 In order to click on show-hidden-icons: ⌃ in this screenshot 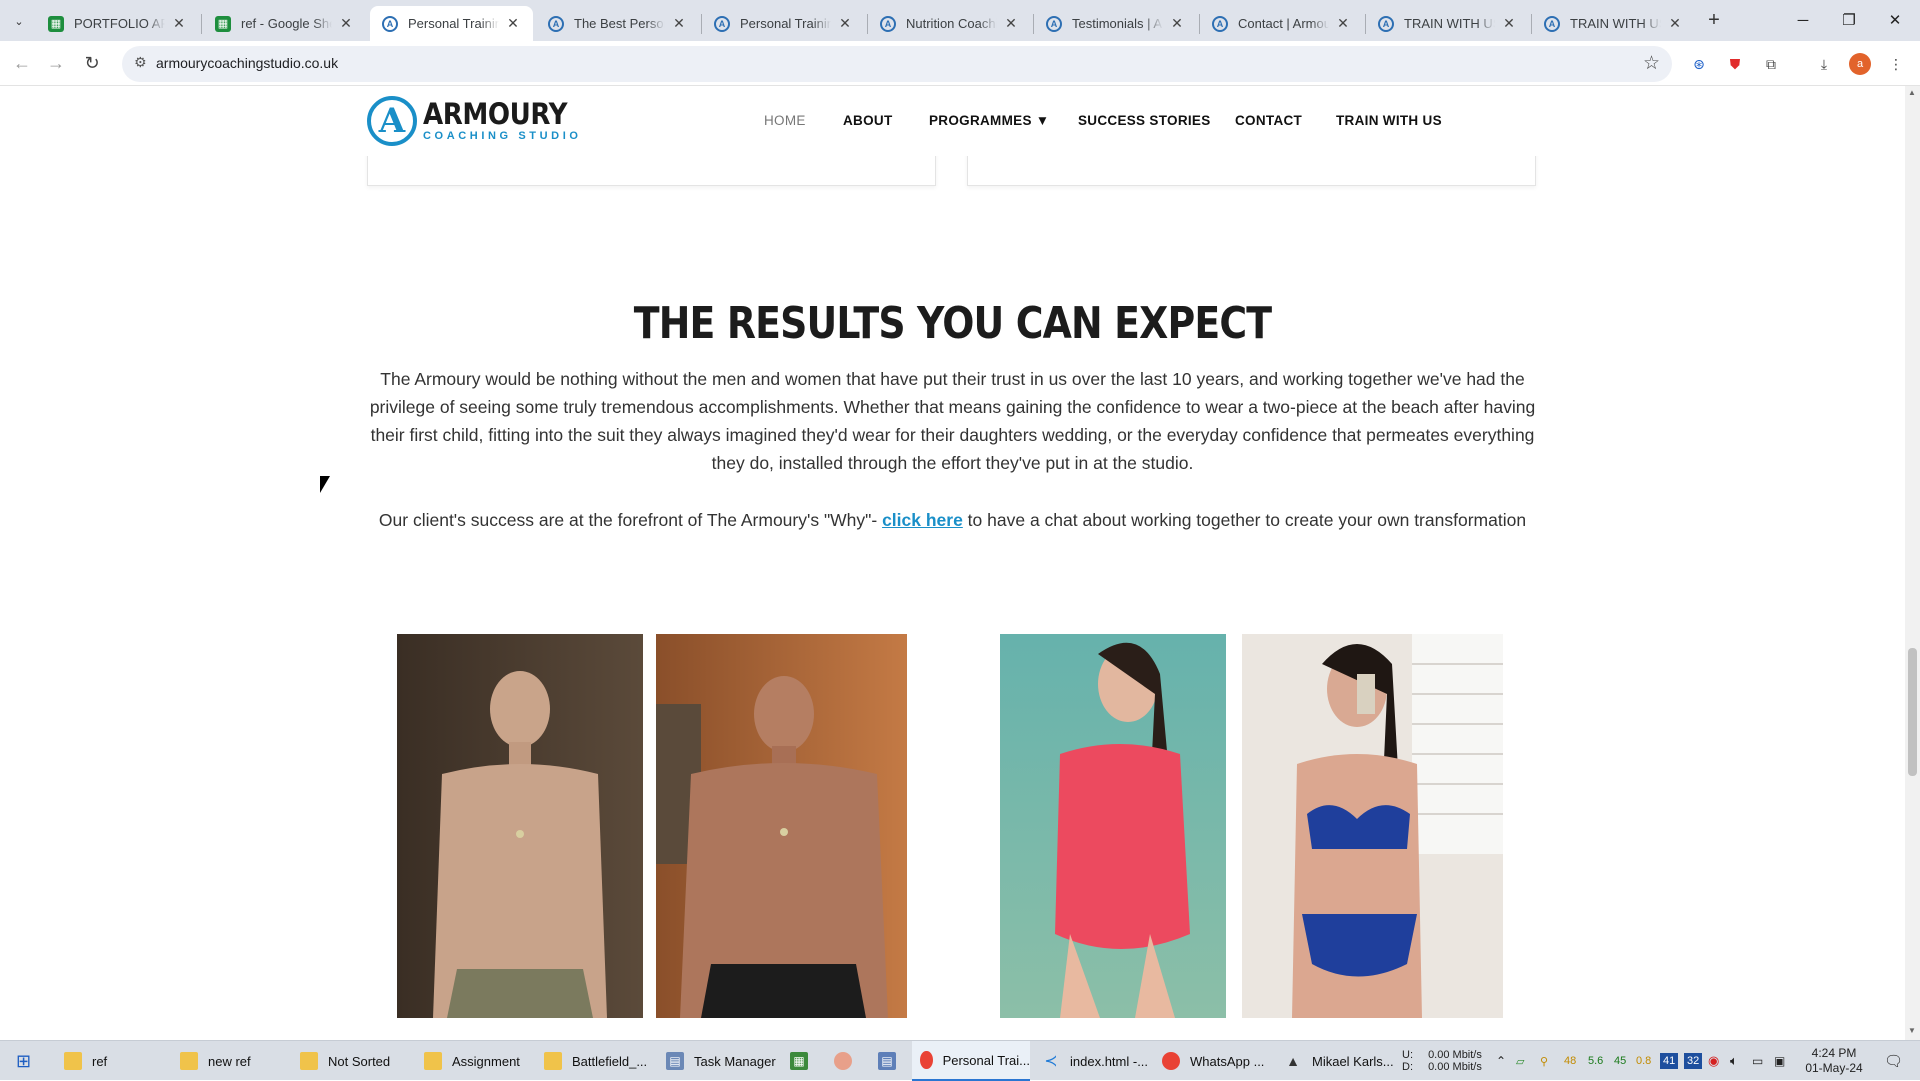, I will do `click(1501, 1061)`.